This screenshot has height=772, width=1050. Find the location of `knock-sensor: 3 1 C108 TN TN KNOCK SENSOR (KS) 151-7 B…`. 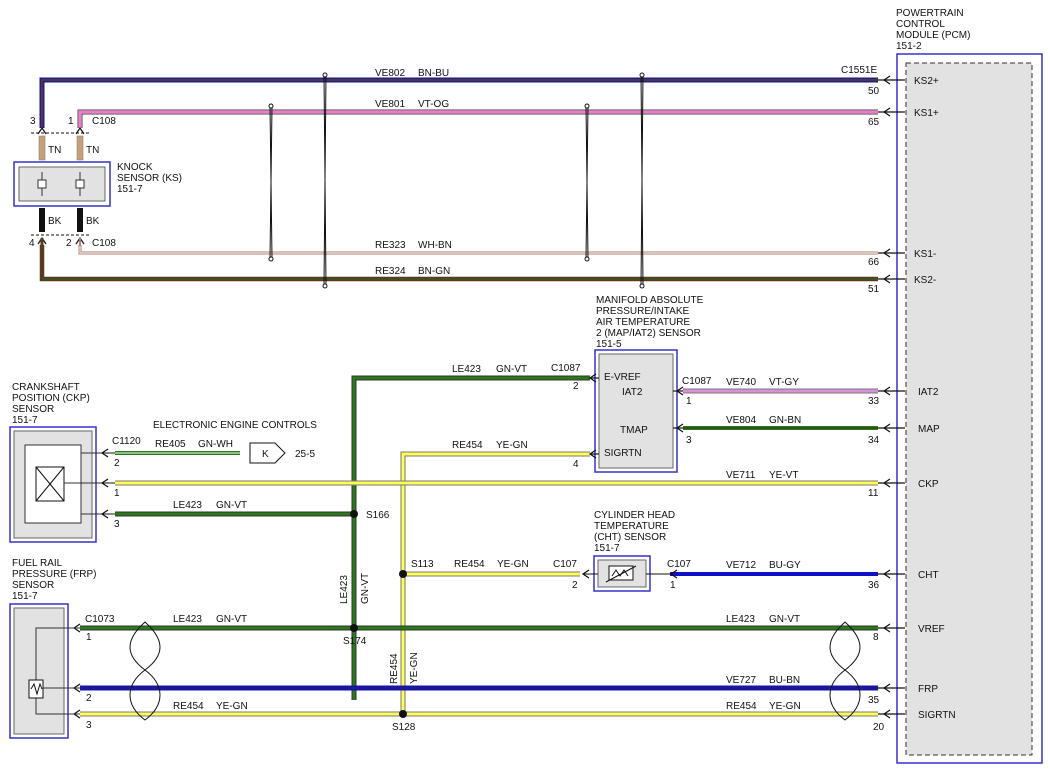

knock-sensor: 3 1 C108 TN TN KNOCK SENSOR (KS) 151-7 B… is located at coordinates (97, 182).